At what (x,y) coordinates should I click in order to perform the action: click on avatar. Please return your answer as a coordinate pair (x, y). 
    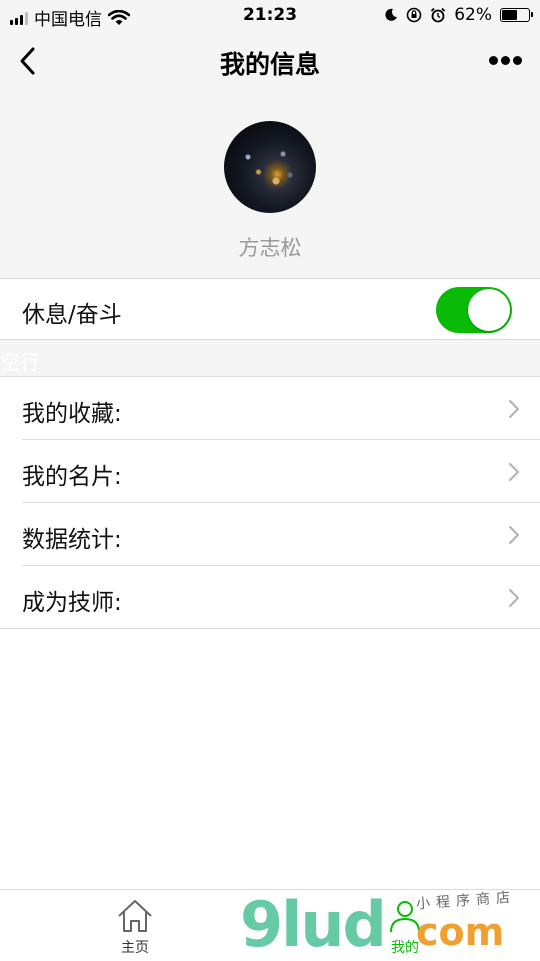
    Looking at the image, I should click on (270, 167).